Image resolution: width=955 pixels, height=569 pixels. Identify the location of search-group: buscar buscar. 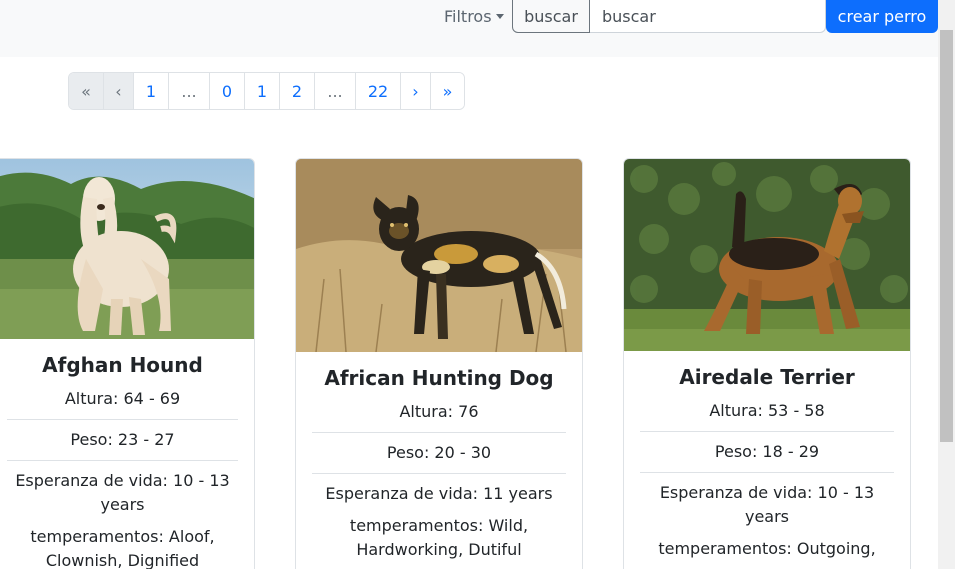
(669, 16).